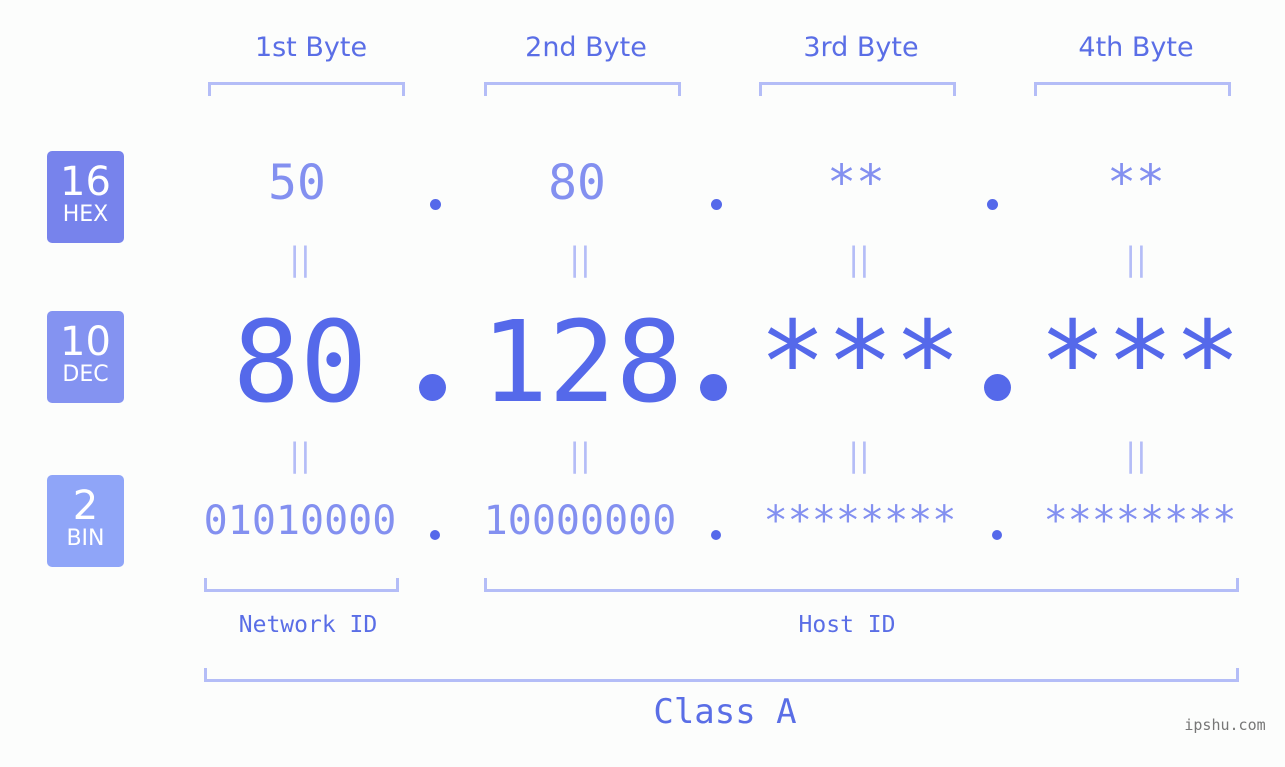 The height and width of the screenshot is (767, 1285). Describe the element at coordinates (580, 521) in the screenshot. I see `bin-byte-2: 10000000` at that location.